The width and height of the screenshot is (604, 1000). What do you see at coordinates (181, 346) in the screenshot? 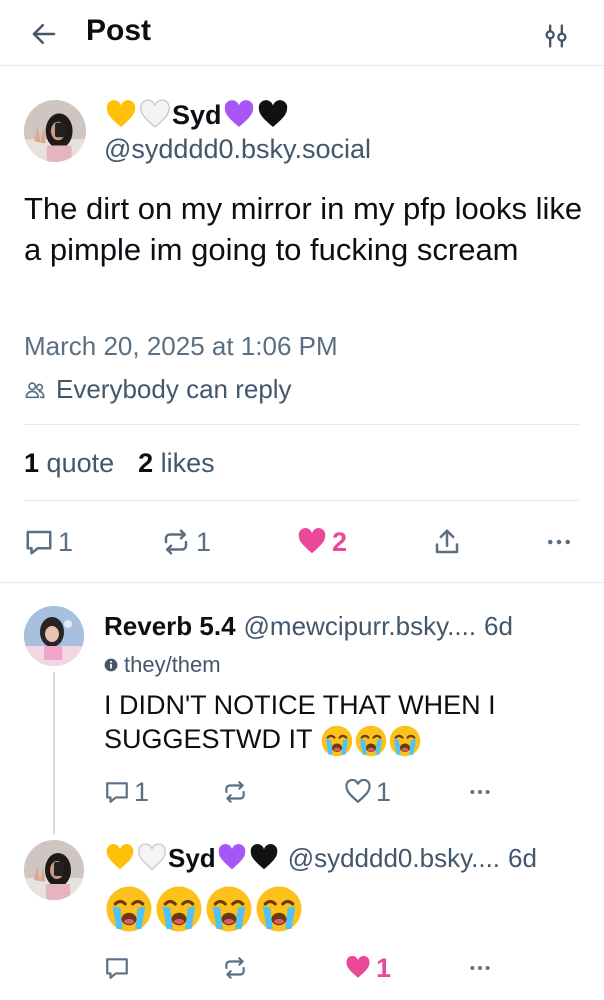
I see `post-timestamp: March 20, 2025 at 1:06 PM` at bounding box center [181, 346].